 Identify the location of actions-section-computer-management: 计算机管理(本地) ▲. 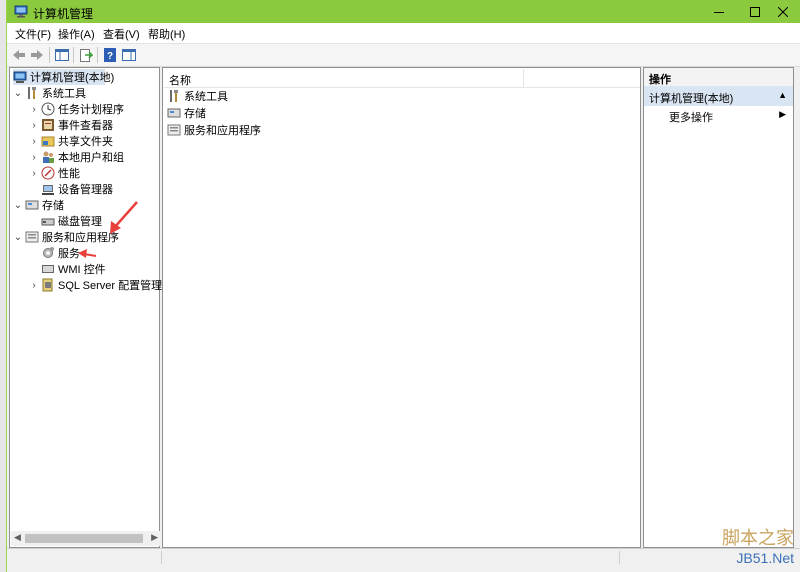
(718, 96).